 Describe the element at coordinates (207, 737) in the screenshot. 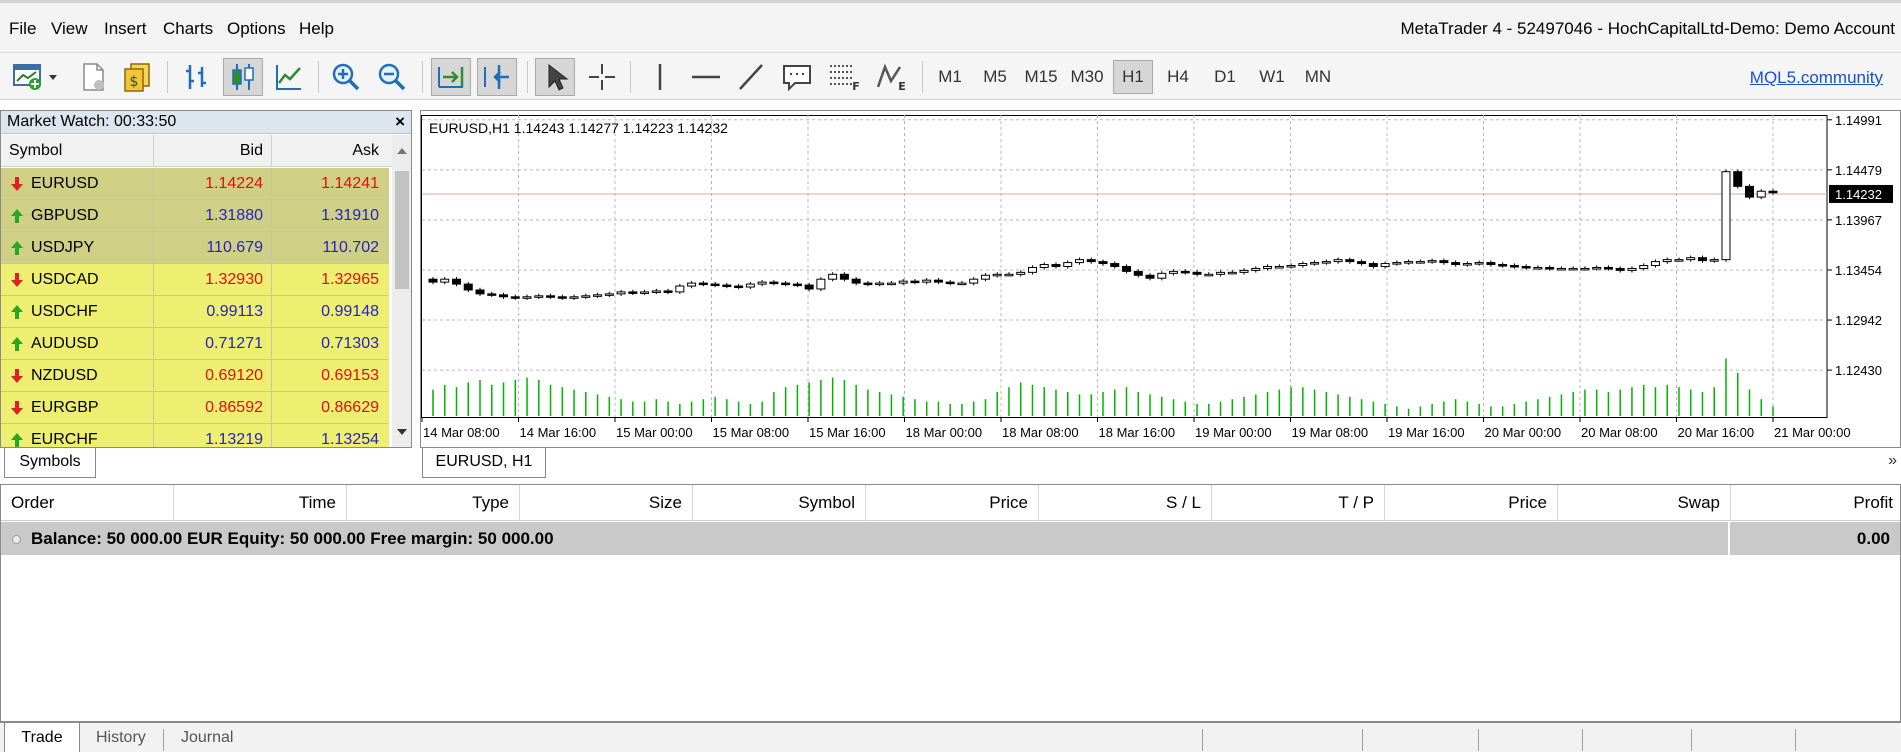

I see `tab-journal: Journal` at that location.